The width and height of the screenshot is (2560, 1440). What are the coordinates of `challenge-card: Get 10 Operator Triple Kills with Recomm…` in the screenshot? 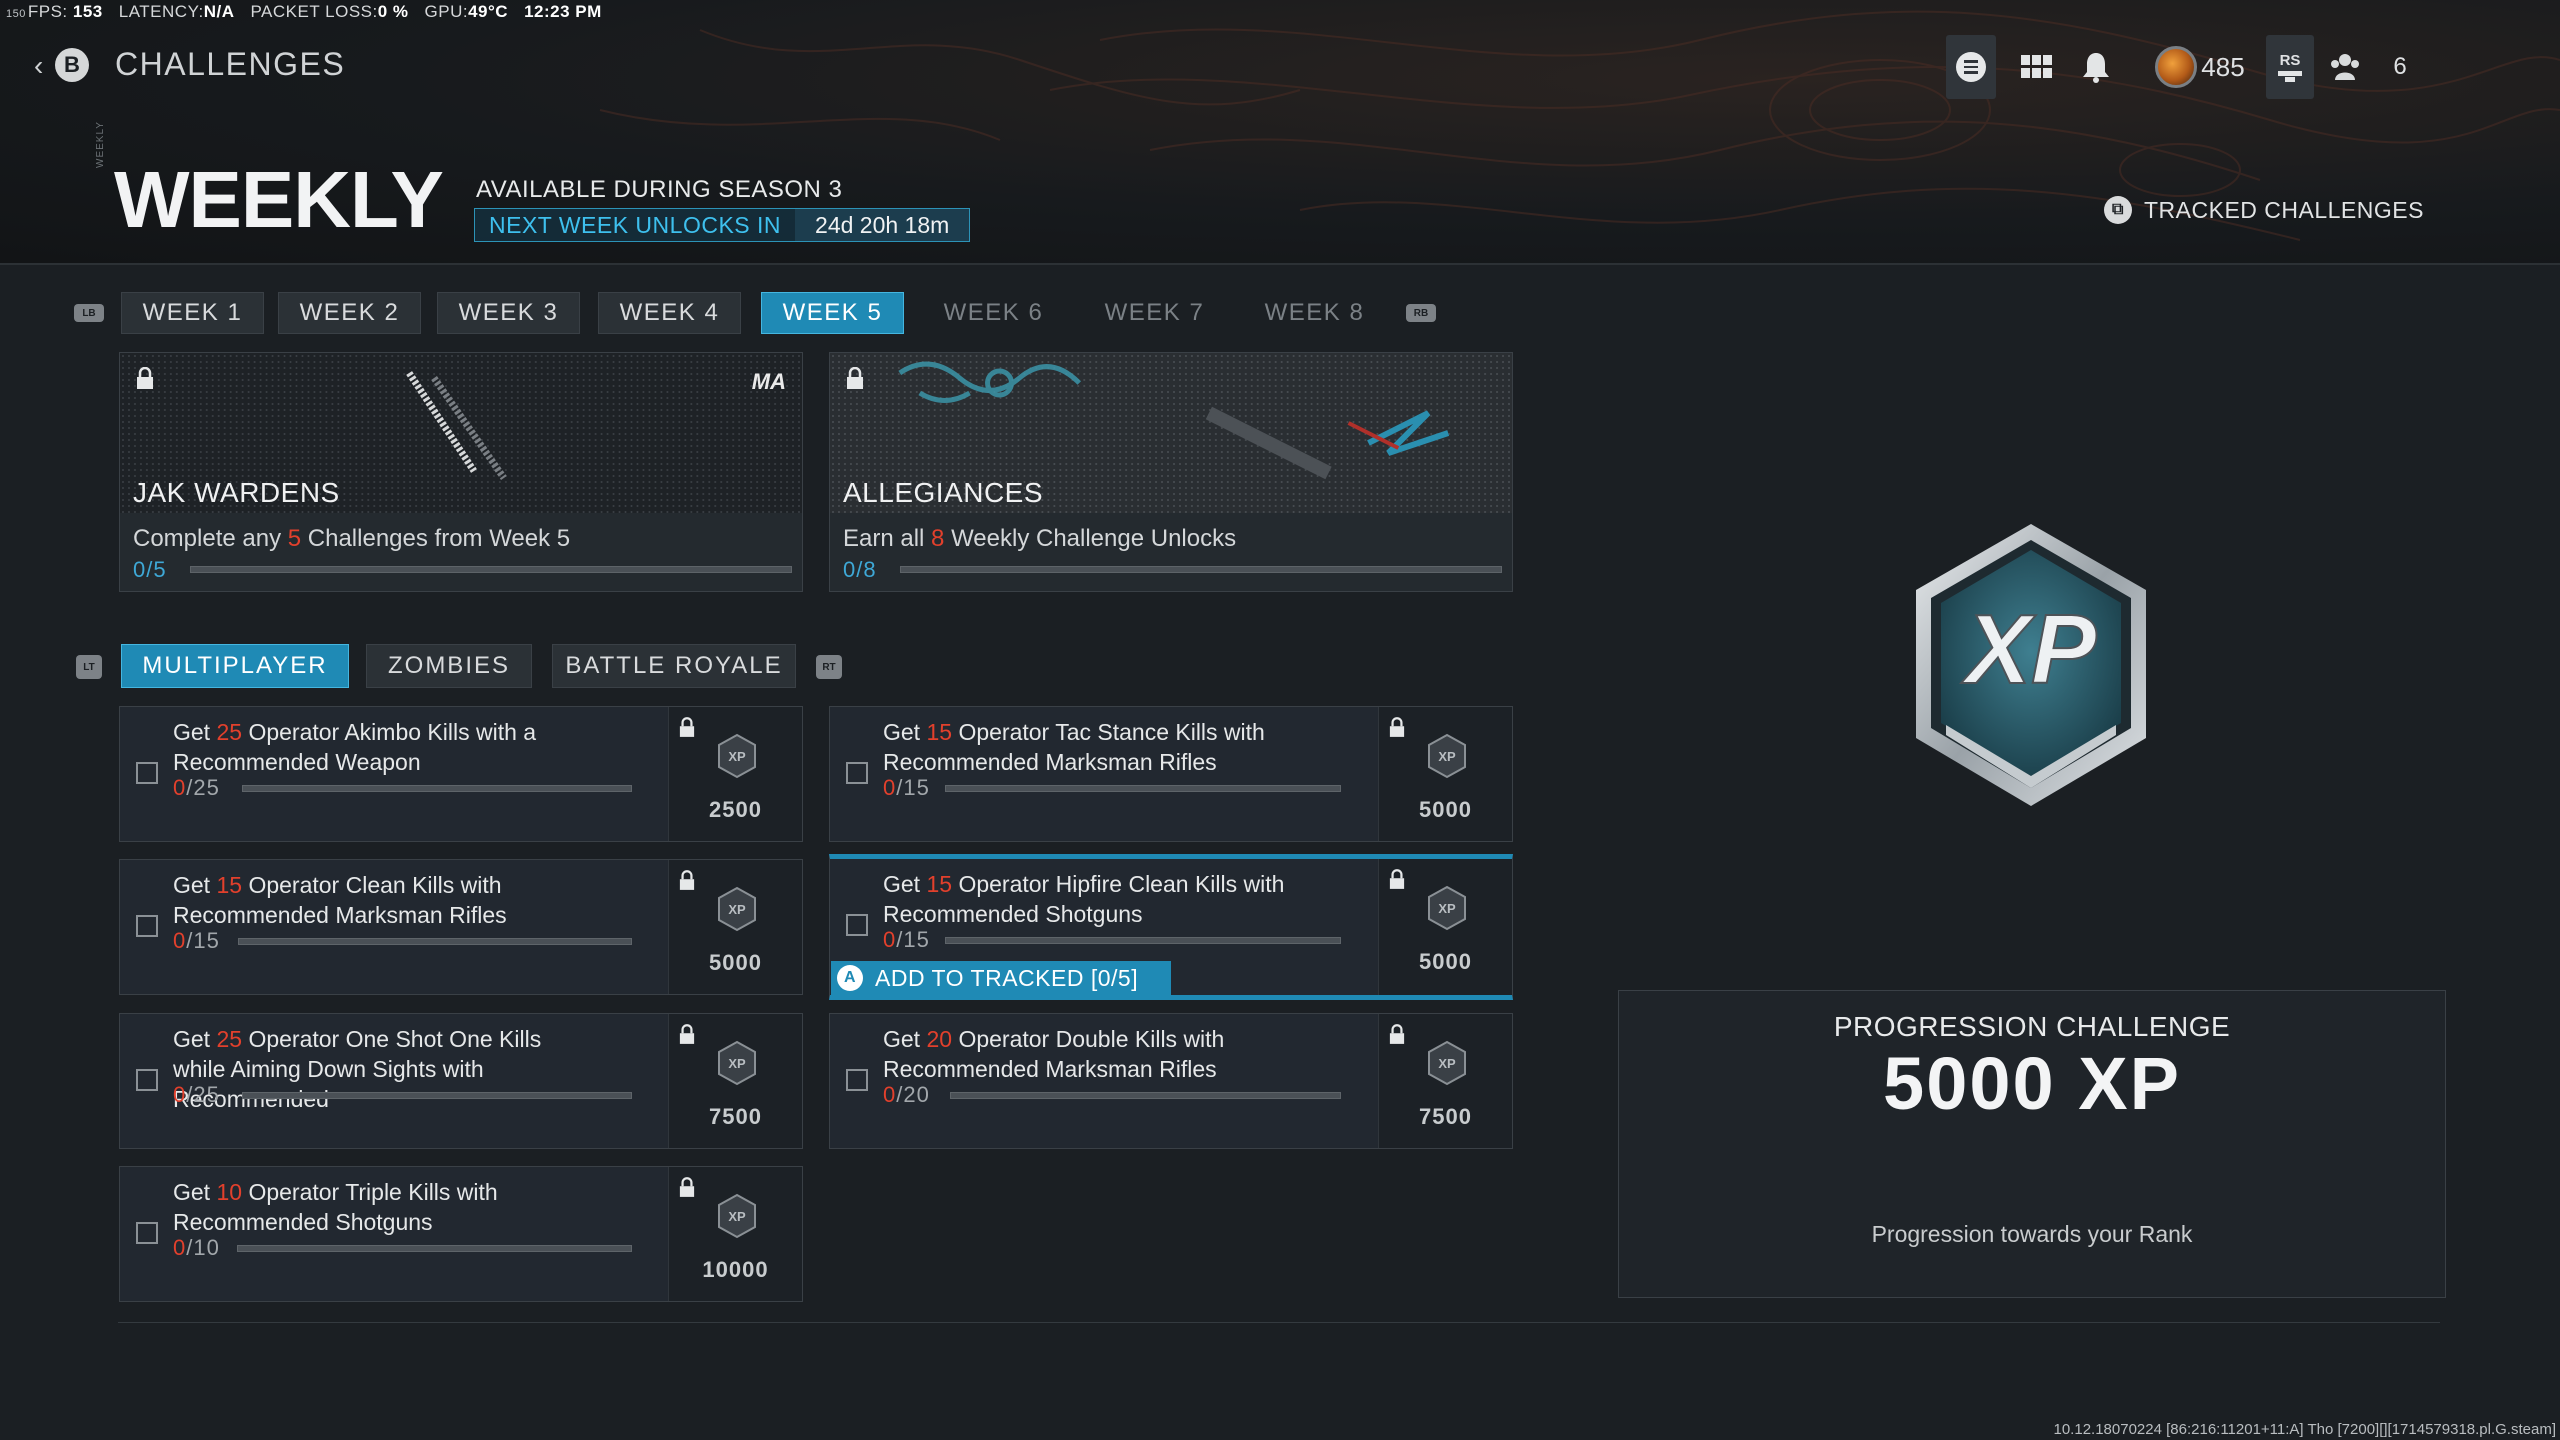 It's located at (461, 1234).